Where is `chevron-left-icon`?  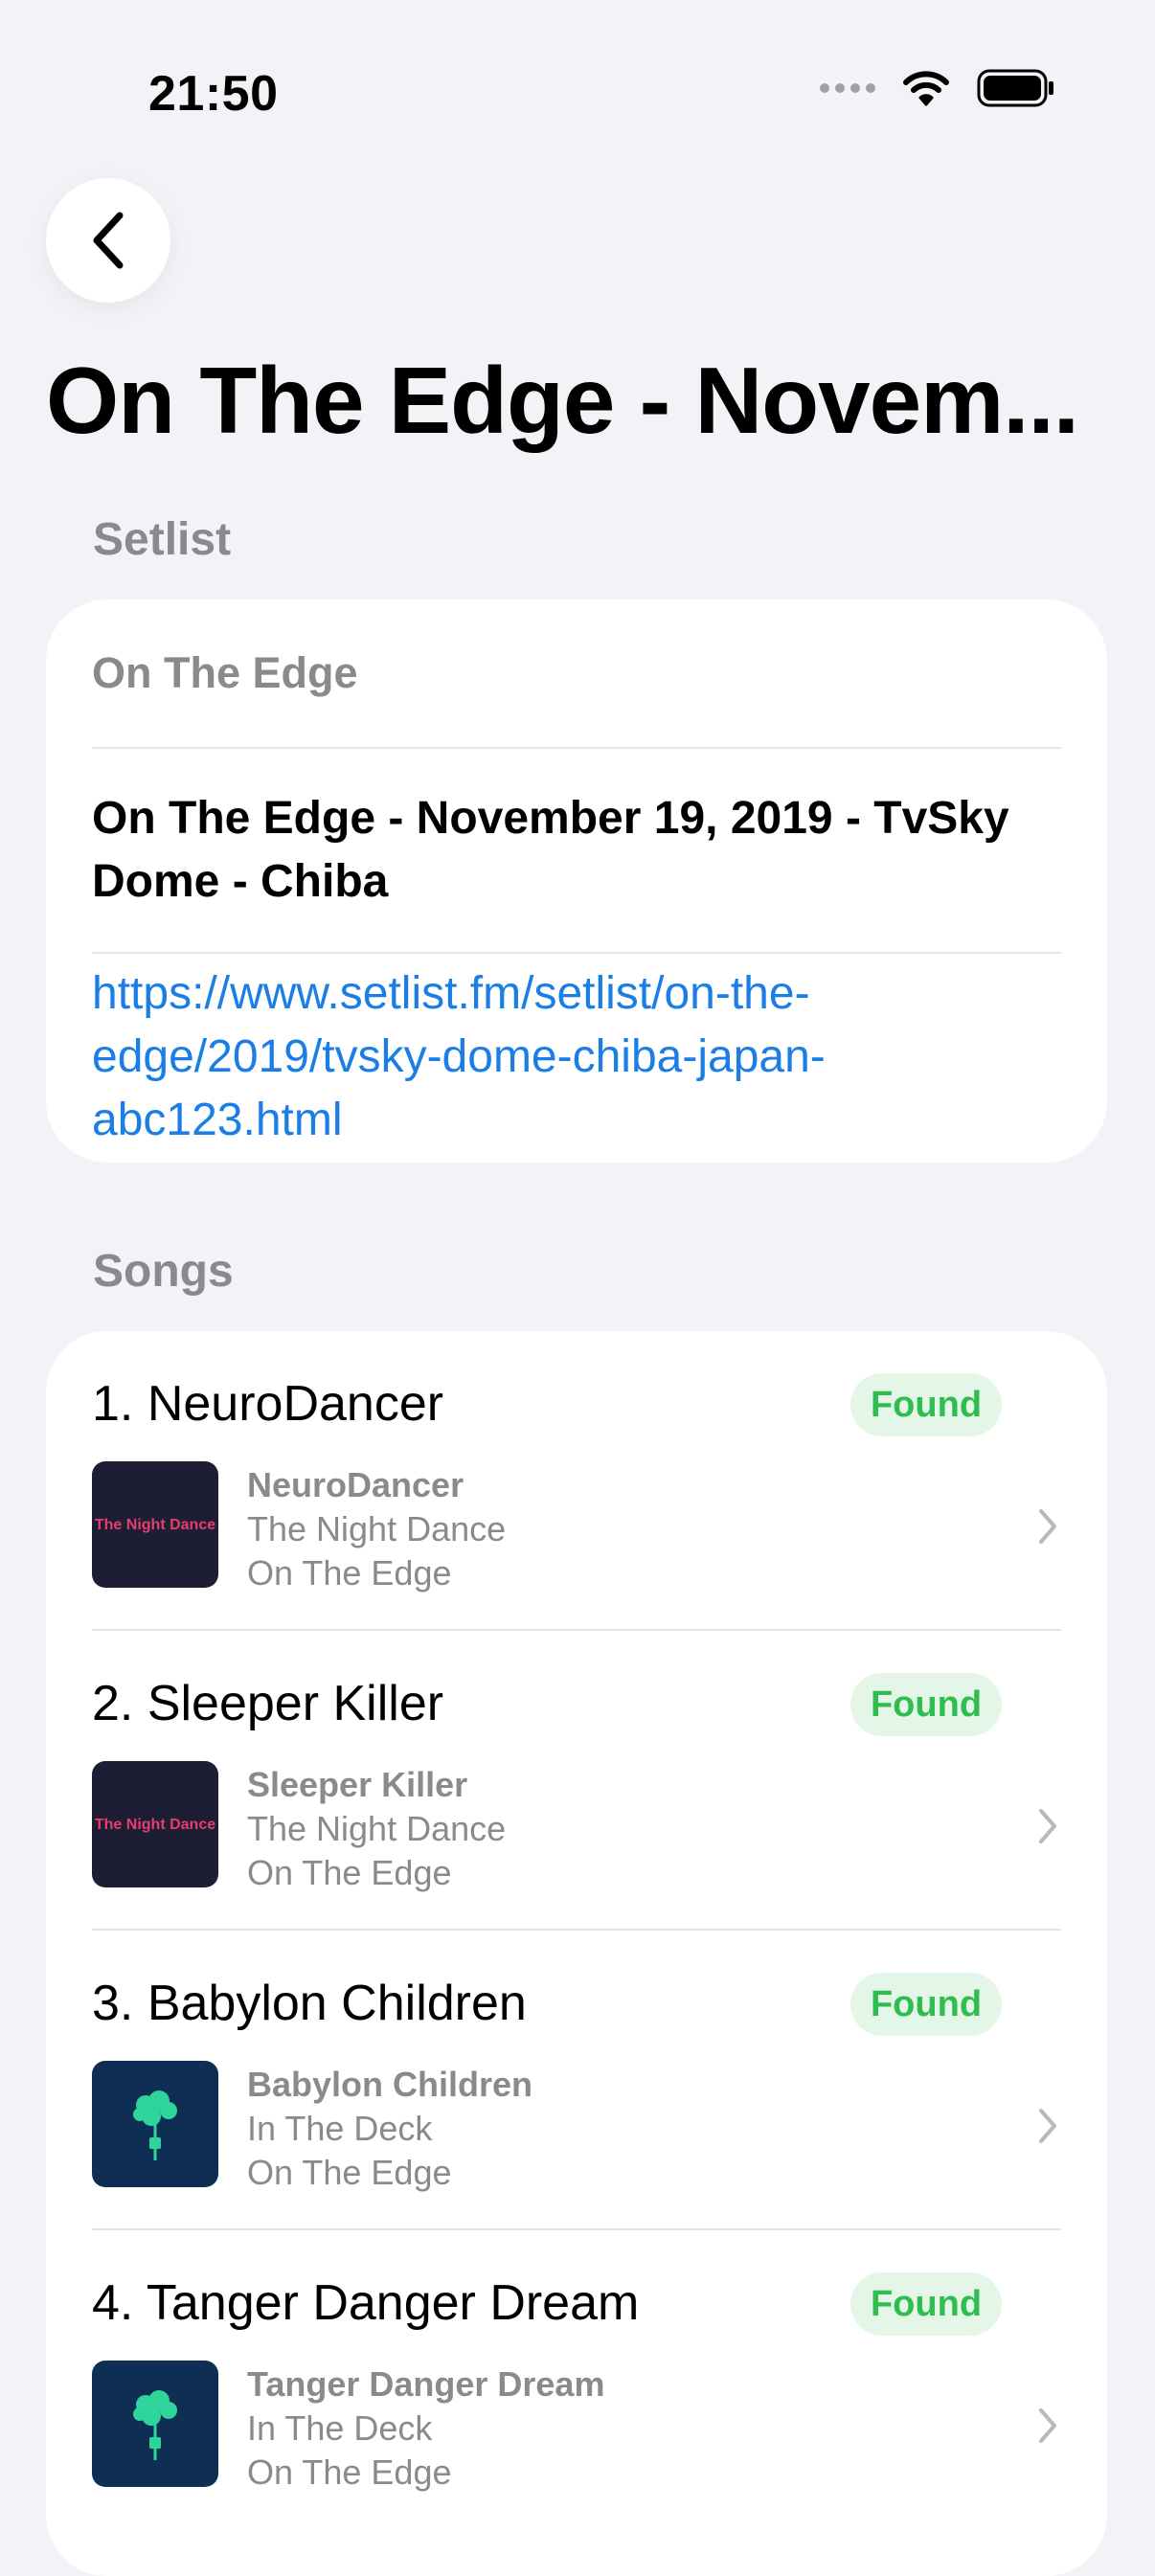 chevron-left-icon is located at coordinates (108, 240).